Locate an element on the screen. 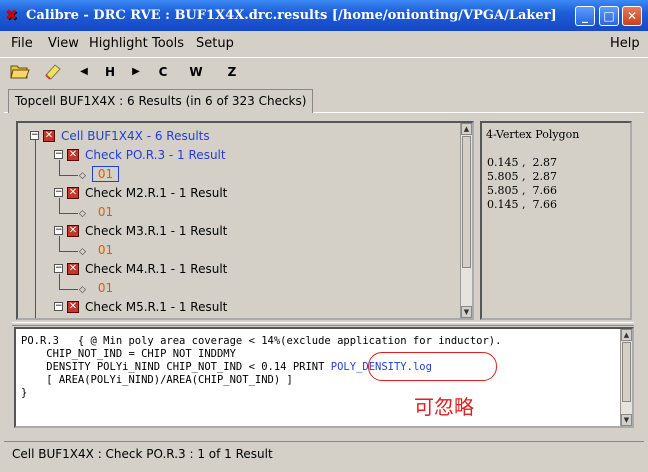  tree-check-m3r1: − ✕ Check M3.R.1 - 1 Result is located at coordinates (140, 230).